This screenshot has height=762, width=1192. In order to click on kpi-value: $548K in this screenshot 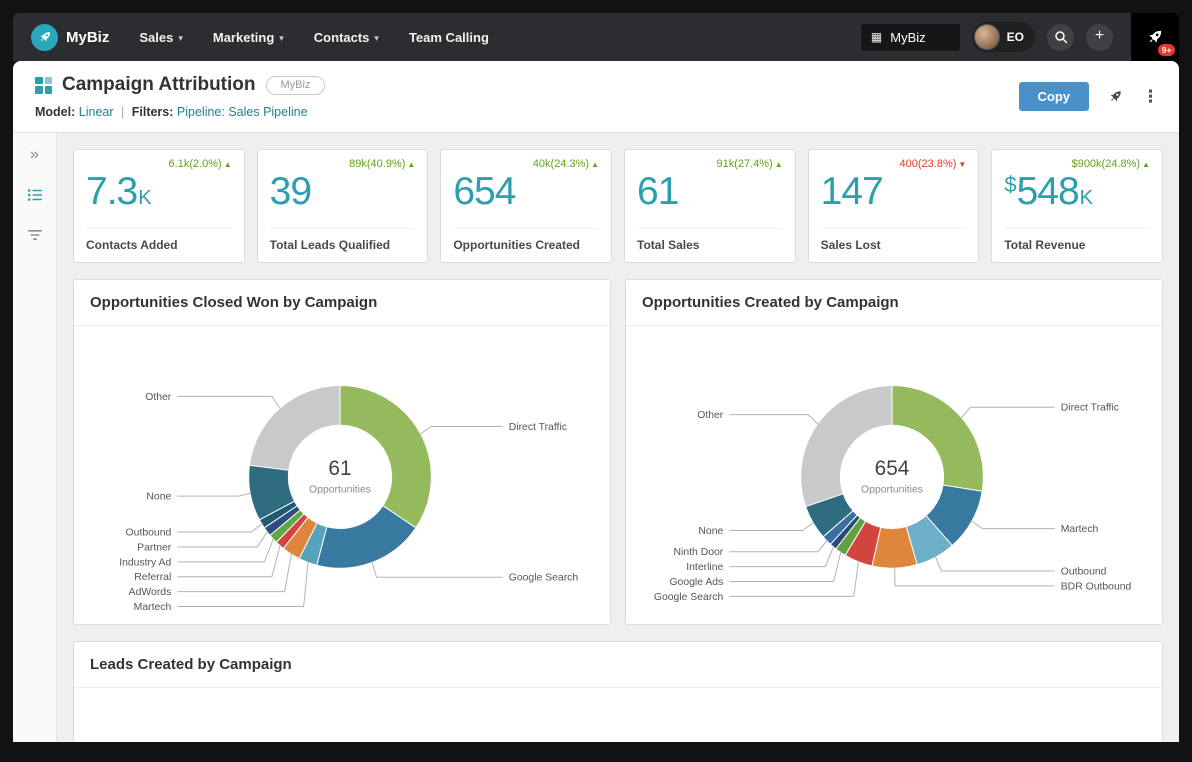, I will do `click(1048, 191)`.